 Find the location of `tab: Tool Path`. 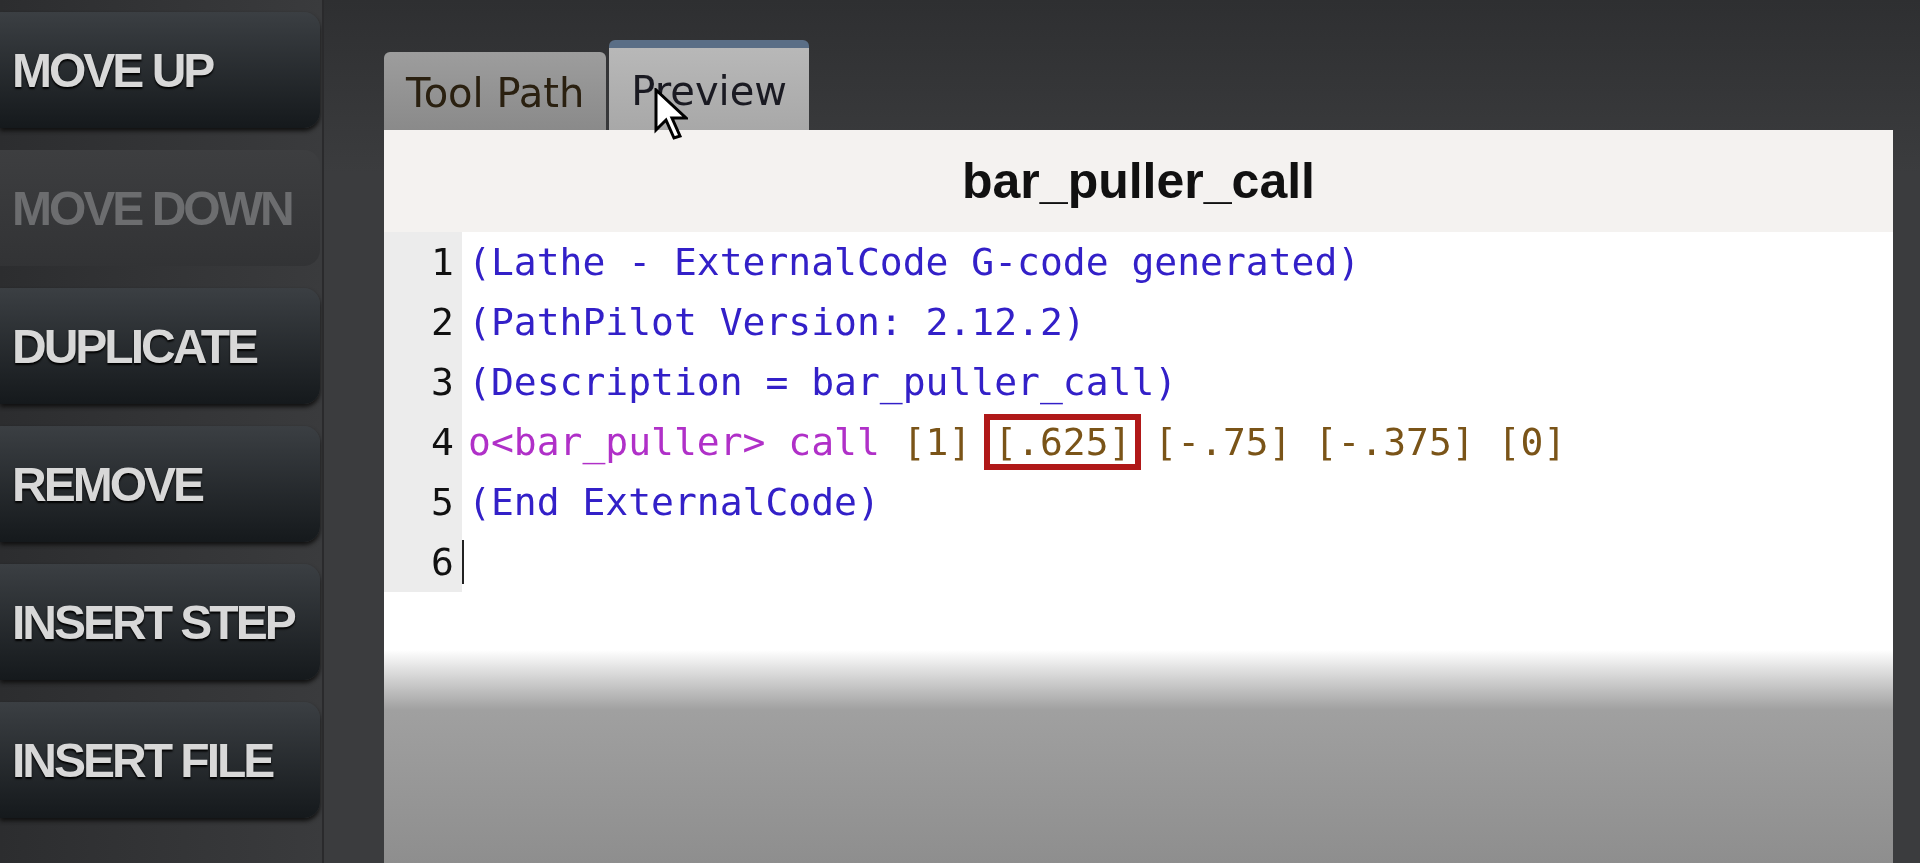

tab: Tool Path is located at coordinates (495, 91).